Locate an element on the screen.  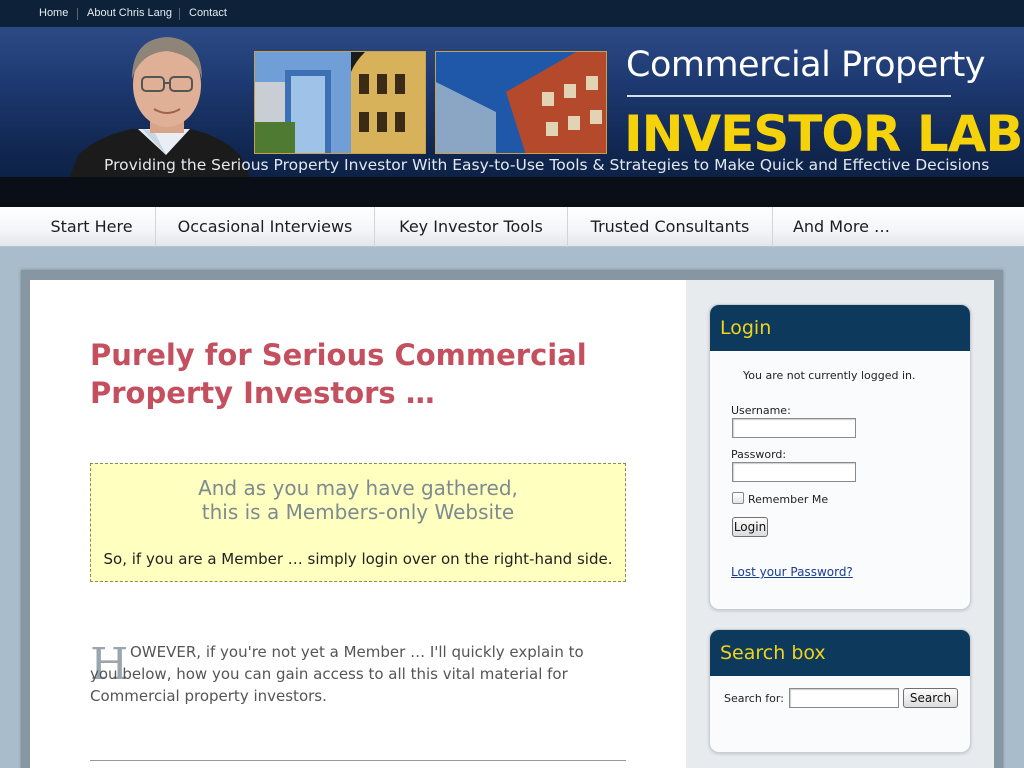
building-photo-left is located at coordinates (340, 102).